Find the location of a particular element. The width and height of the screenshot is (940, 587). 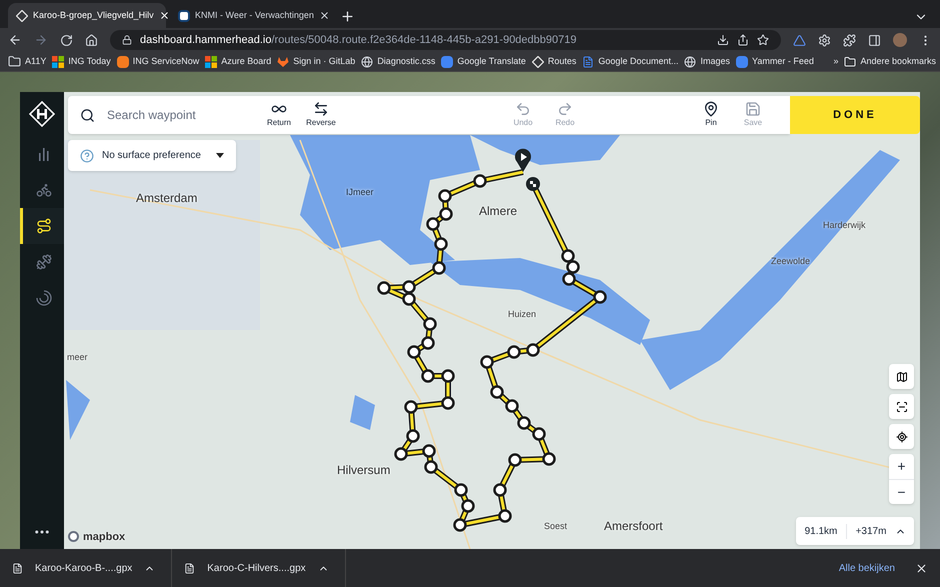

address-bar: dashboard.hammerhead.io/routes/50048.route.f2e364de-1148-445b-a291-90dedbb90719 is located at coordinates (445, 40).